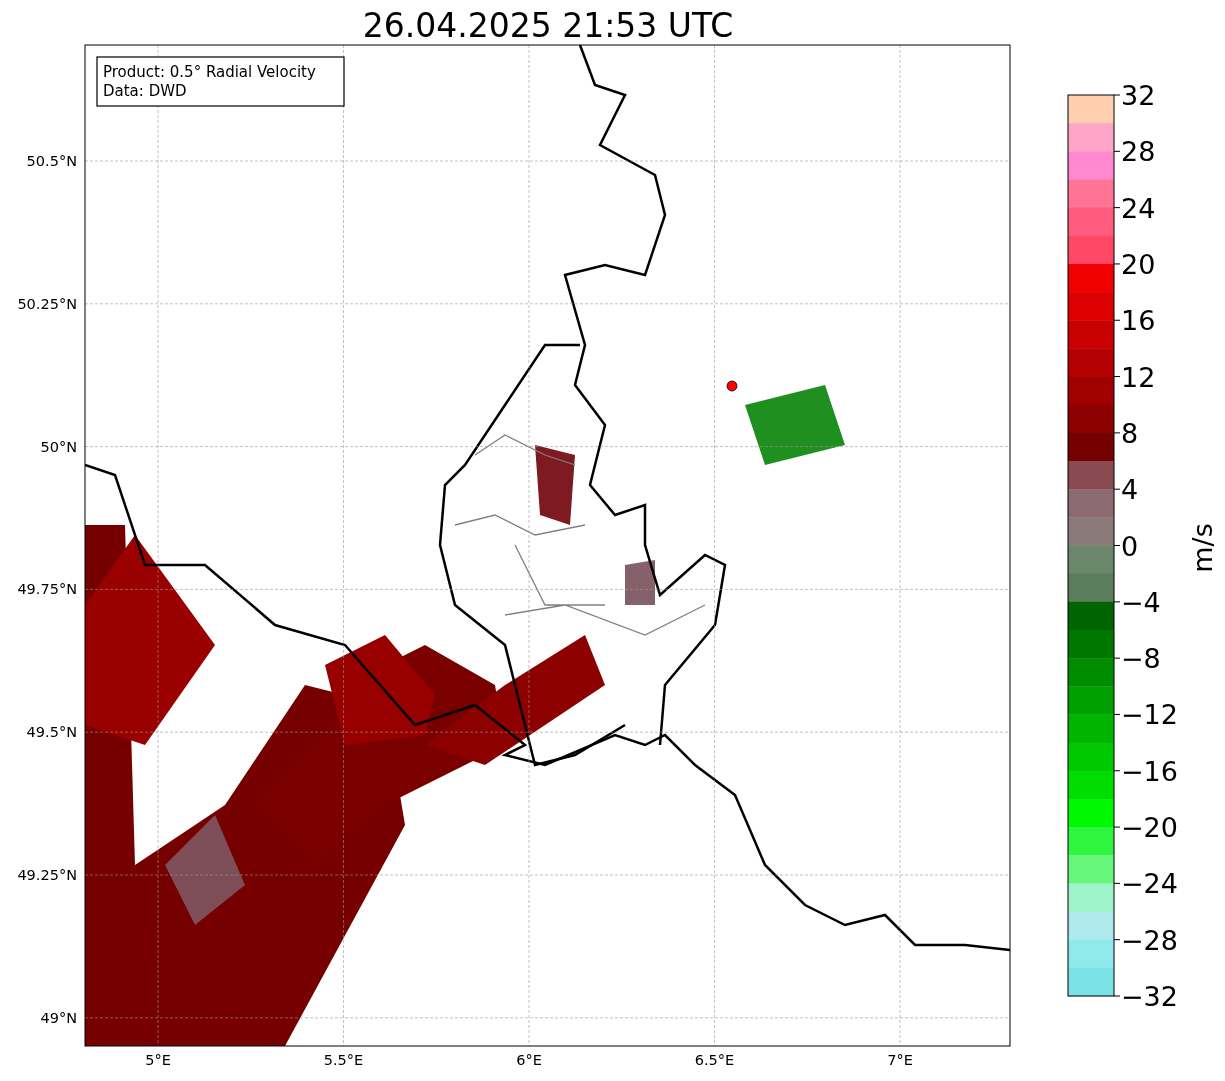  What do you see at coordinates (58, 446) in the screenshot?
I see `latitude-label: 50°N` at bounding box center [58, 446].